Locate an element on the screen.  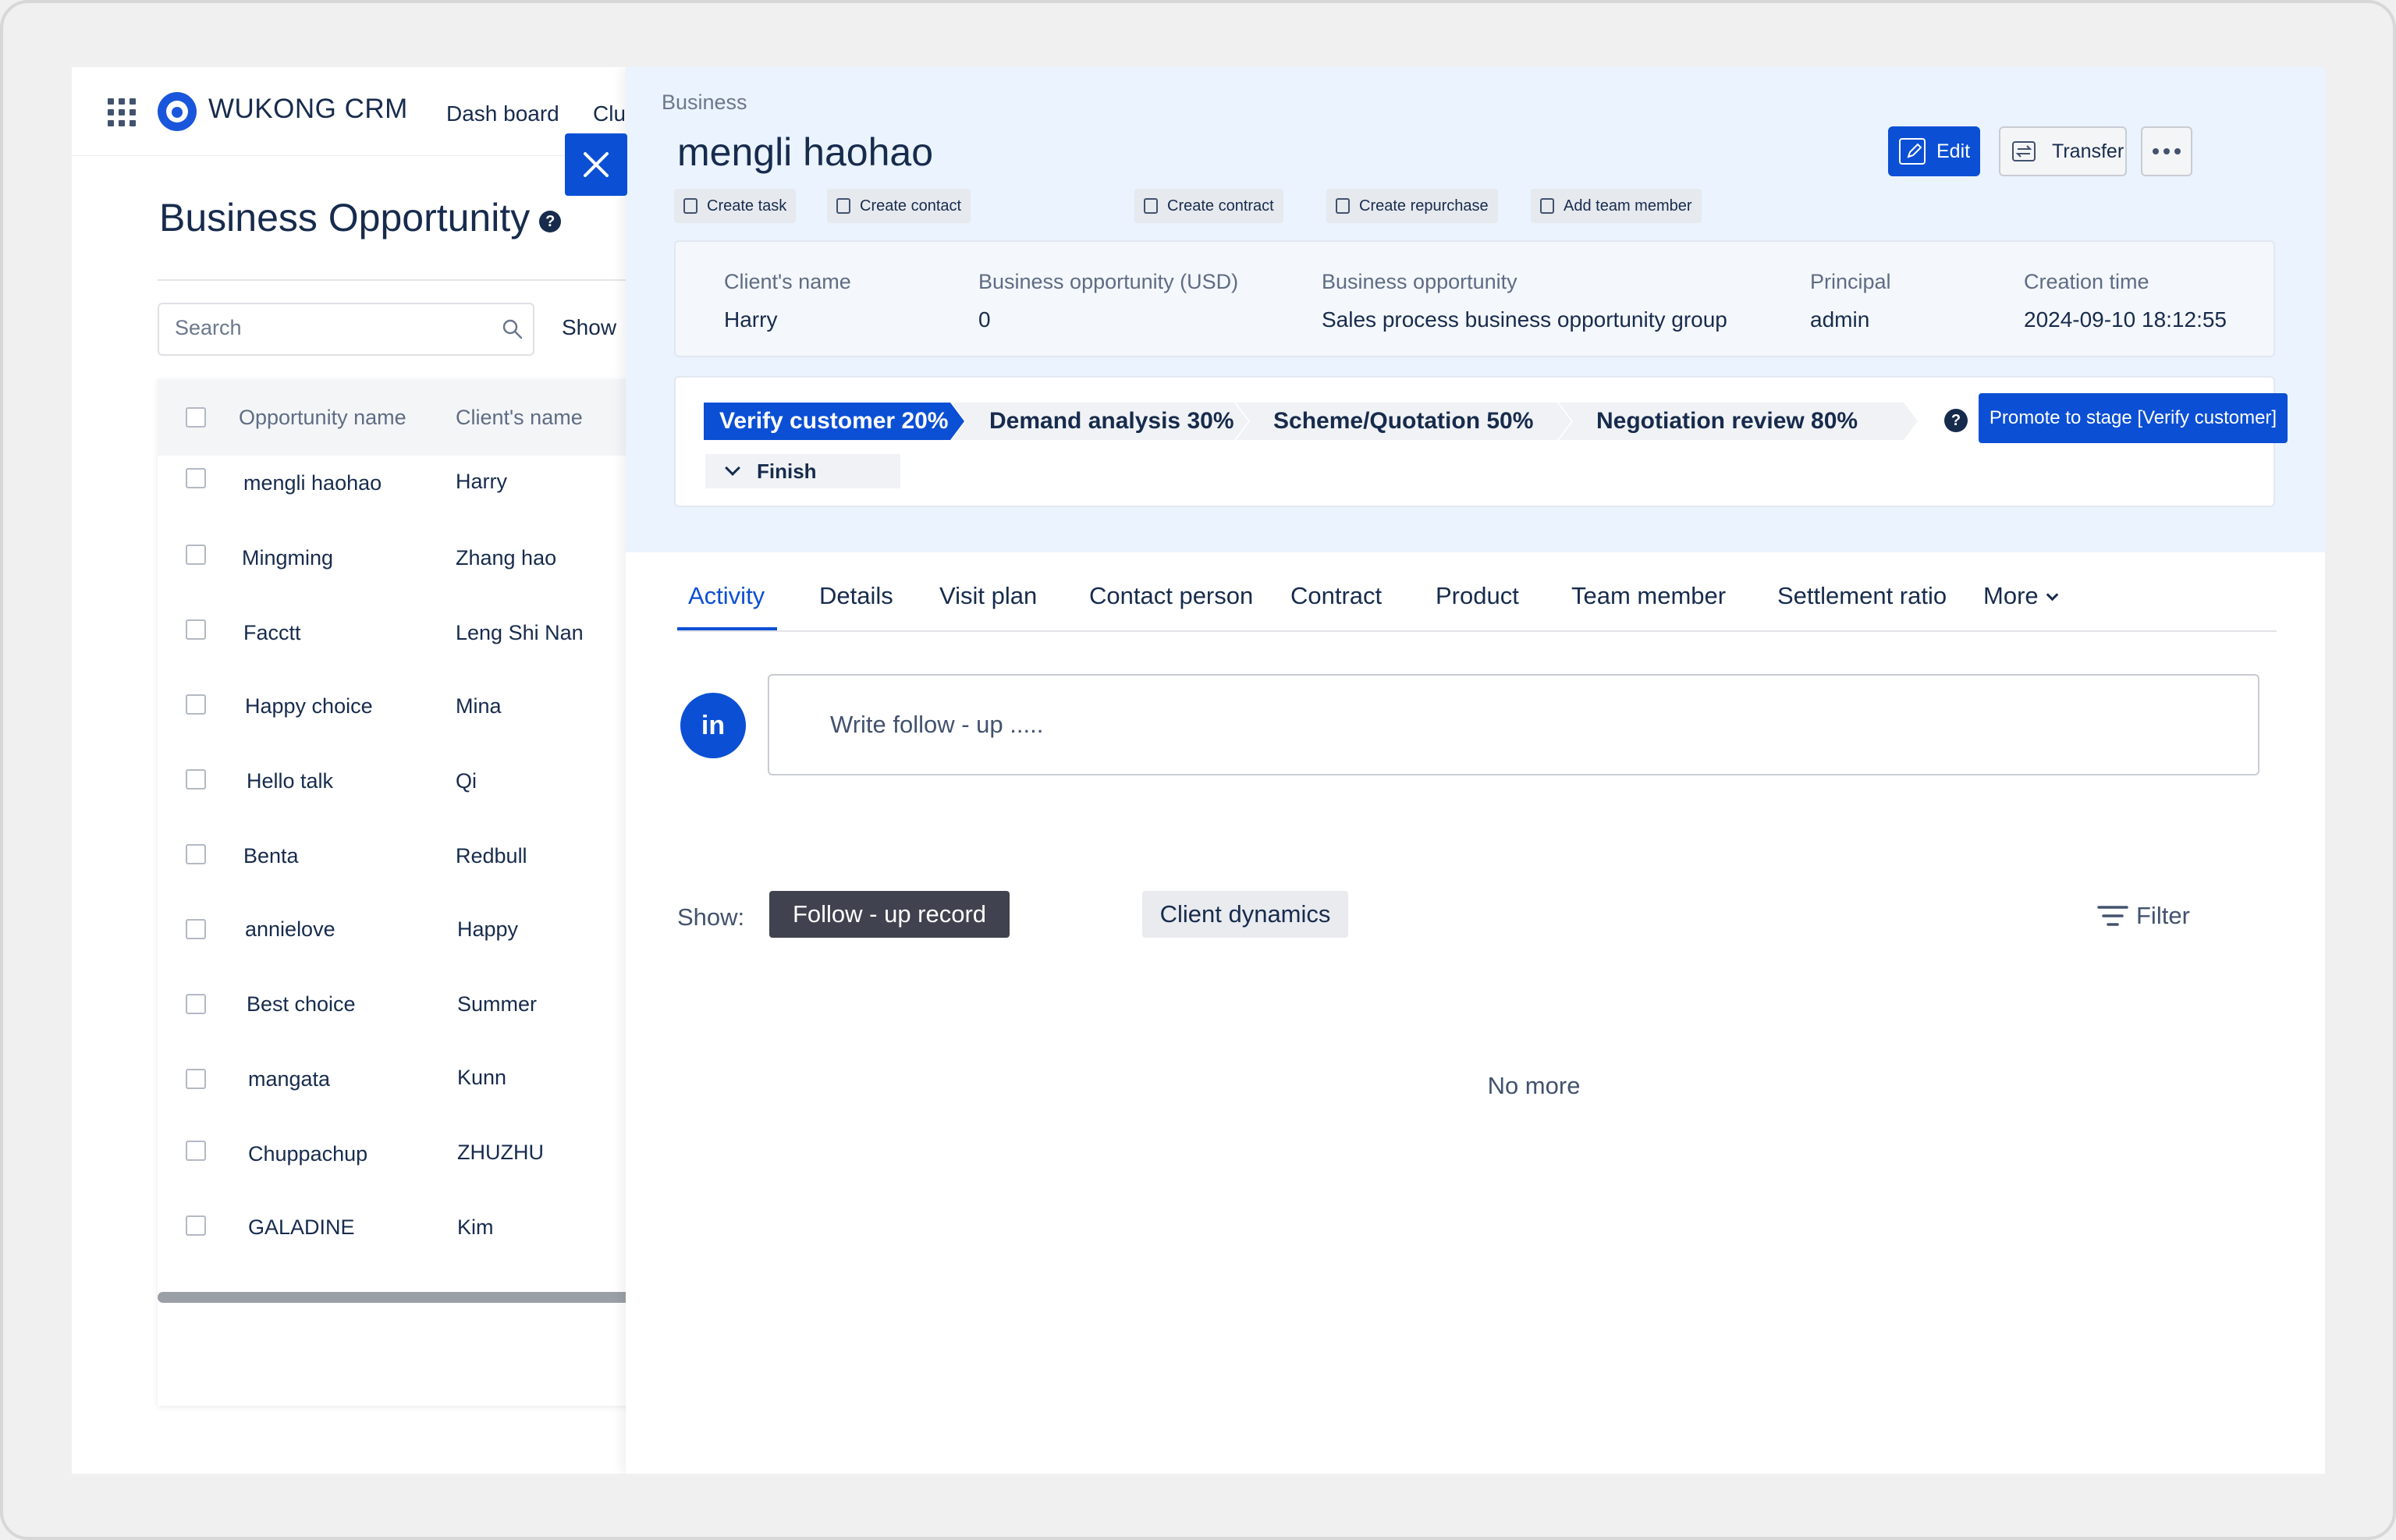
opportunity-name-cell: GALADINE is located at coordinates (301, 1227).